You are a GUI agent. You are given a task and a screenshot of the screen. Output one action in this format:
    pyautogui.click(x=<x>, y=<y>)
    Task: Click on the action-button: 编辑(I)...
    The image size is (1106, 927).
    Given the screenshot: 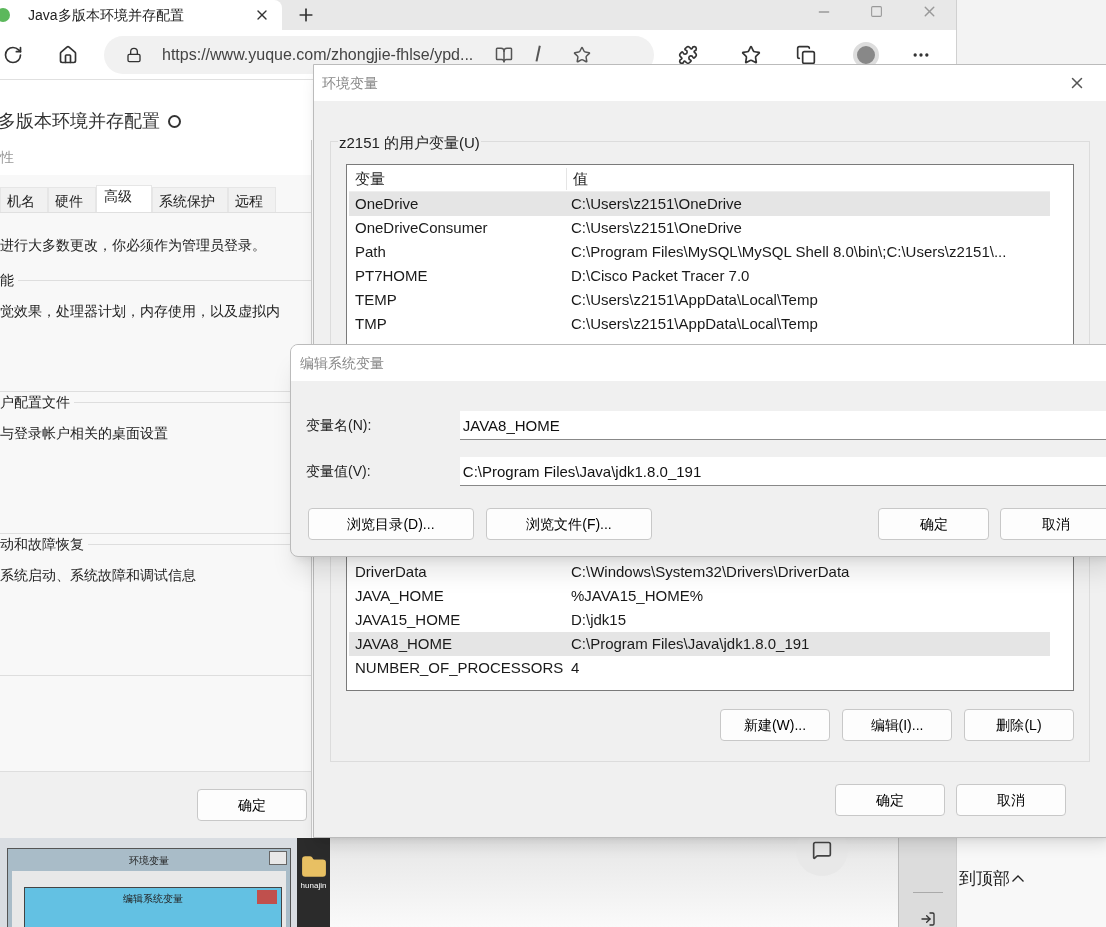 What is the action you would take?
    pyautogui.click(x=897, y=725)
    